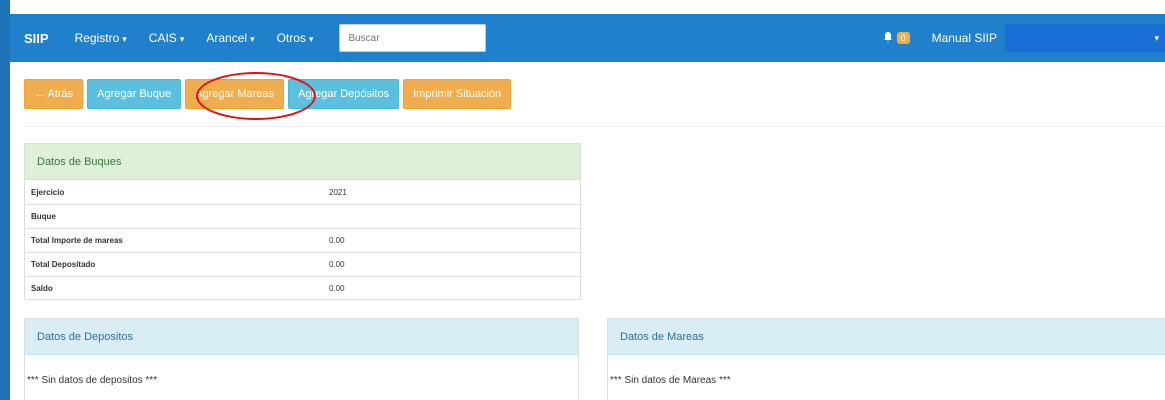 The width and height of the screenshot is (1165, 400). What do you see at coordinates (457, 94) in the screenshot?
I see `print-situation-button: Imprimir Situación` at bounding box center [457, 94].